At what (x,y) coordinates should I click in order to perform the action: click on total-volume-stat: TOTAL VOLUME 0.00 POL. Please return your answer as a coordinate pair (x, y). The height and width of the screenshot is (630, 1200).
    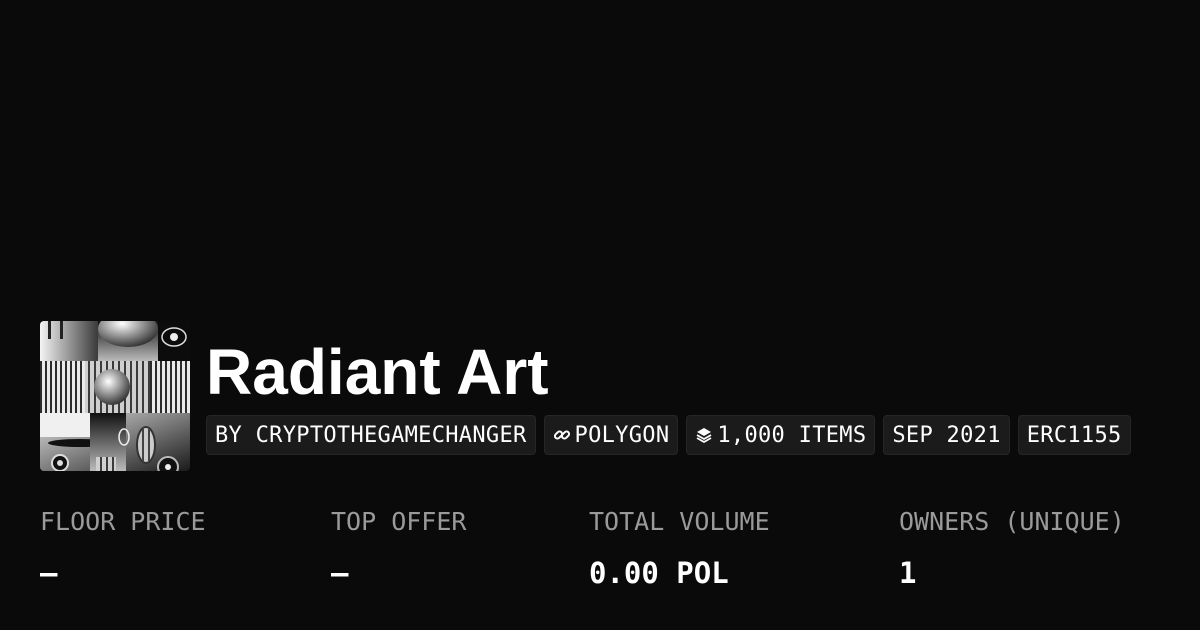
    Looking at the image, I should click on (679, 548).